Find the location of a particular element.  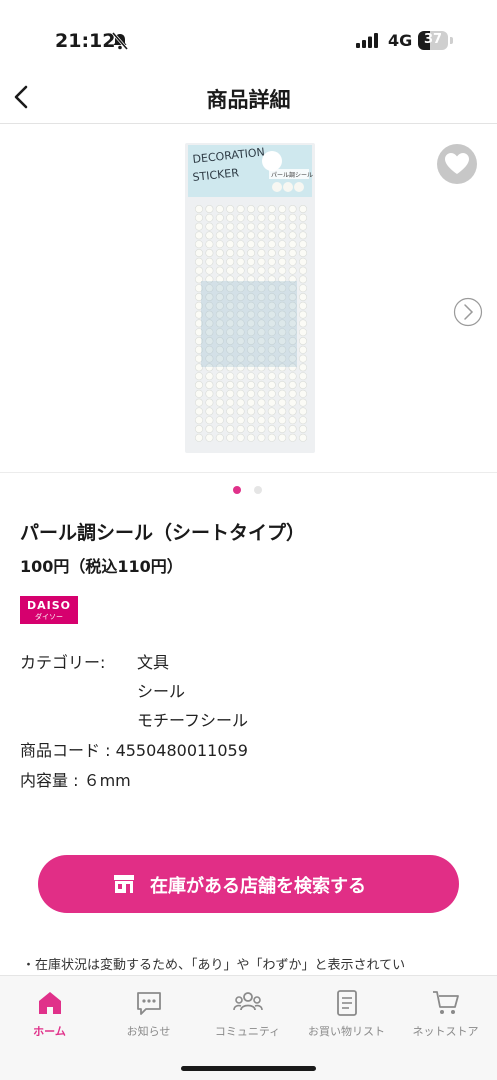

product-code: 商品コード : 4550480011059 is located at coordinates (134, 750).